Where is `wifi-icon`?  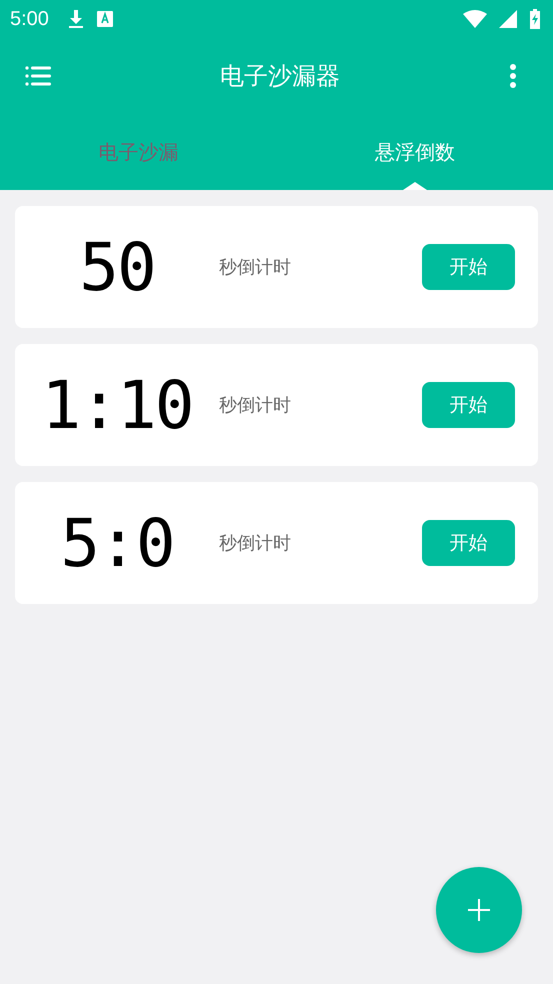 wifi-icon is located at coordinates (475, 19).